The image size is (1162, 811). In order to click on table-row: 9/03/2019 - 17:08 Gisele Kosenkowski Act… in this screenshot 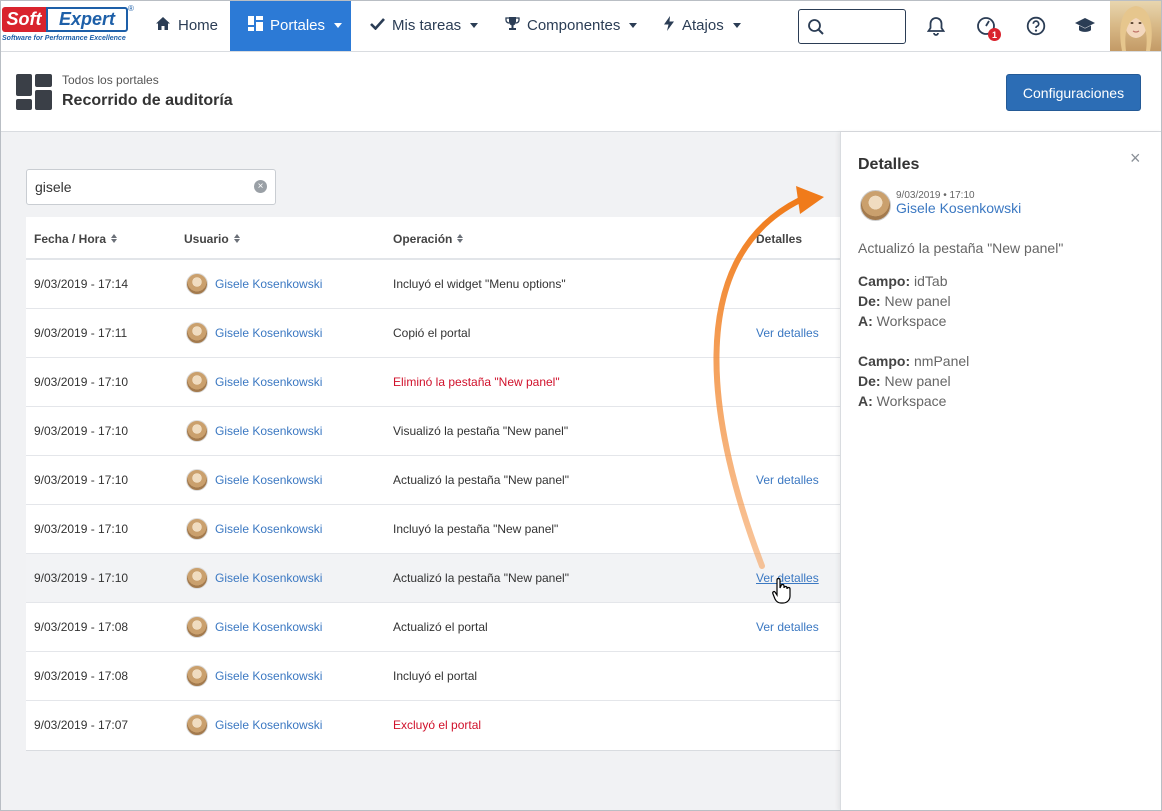, I will do `click(436, 627)`.